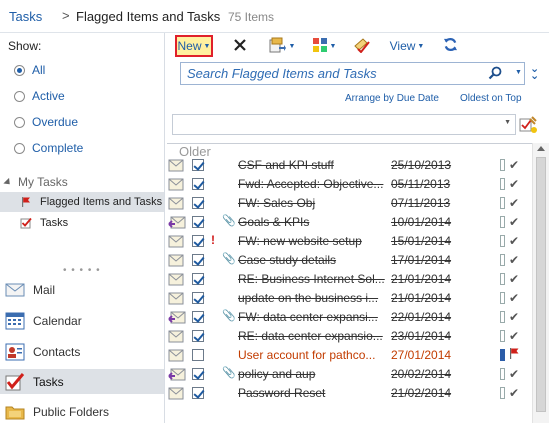 Image resolution: width=549 pixels, height=423 pixels. Describe the element at coordinates (348, 355) in the screenshot. I see `task-row: User account for pathco... 27/01/2014` at that location.